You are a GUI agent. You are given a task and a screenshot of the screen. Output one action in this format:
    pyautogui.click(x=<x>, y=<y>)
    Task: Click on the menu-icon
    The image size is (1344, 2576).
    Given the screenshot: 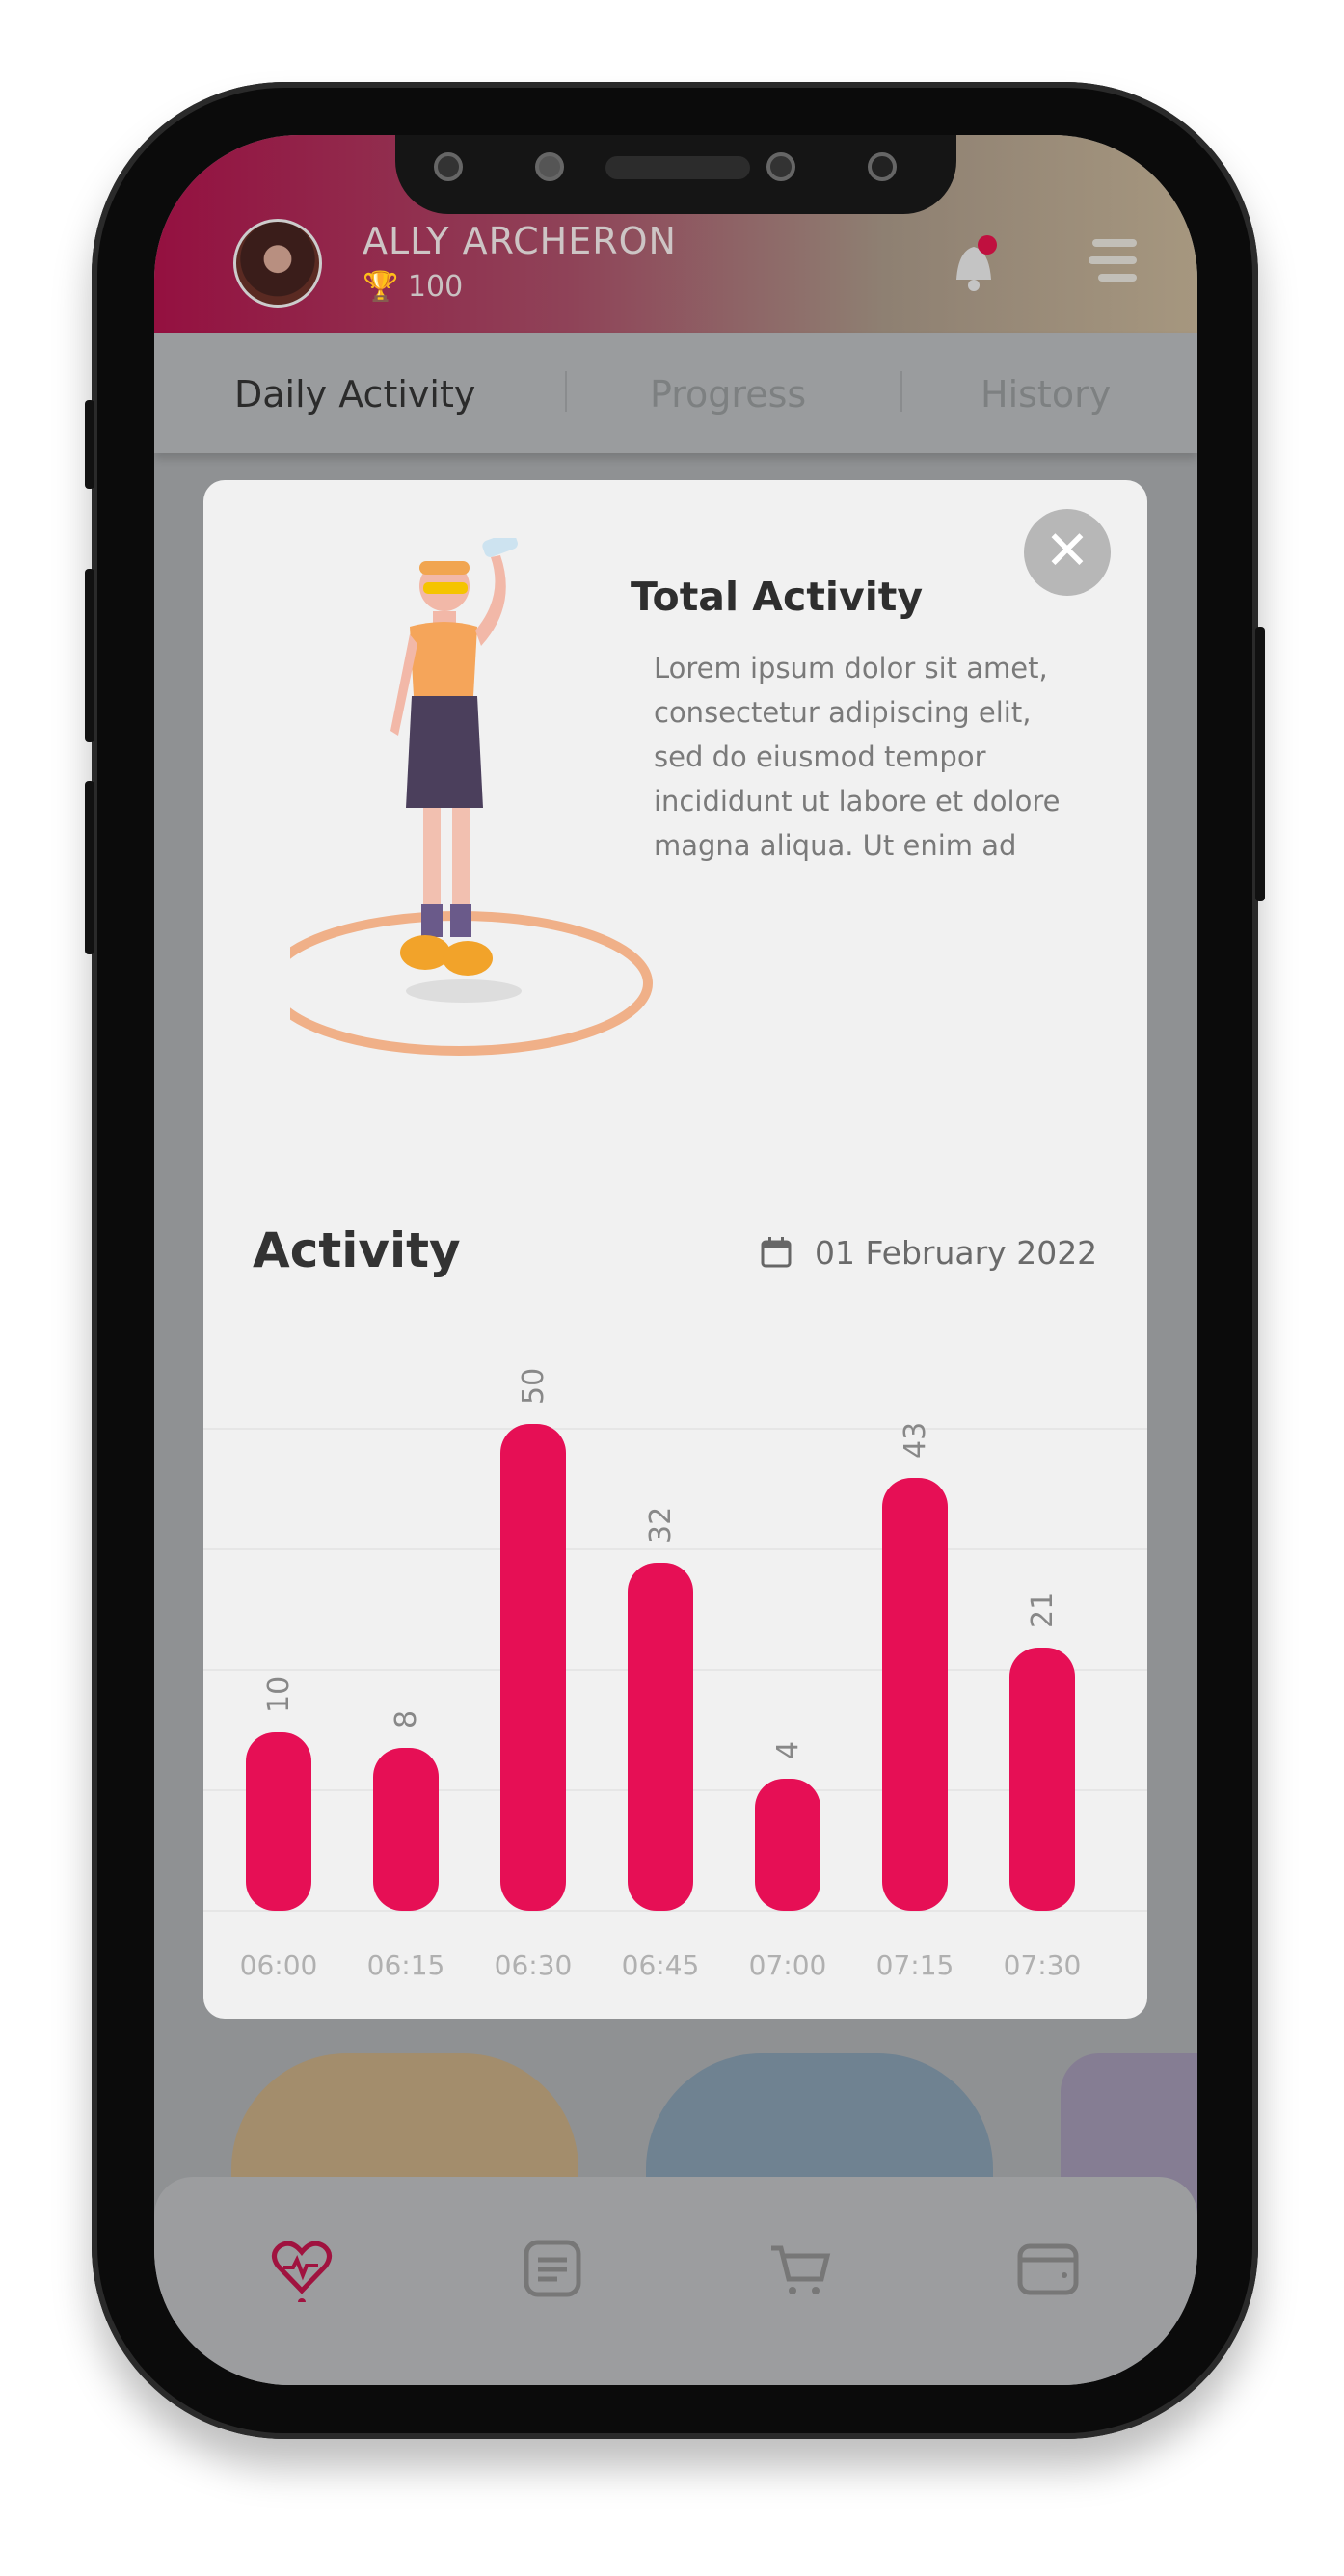 What is the action you would take?
    pyautogui.click(x=1113, y=260)
    